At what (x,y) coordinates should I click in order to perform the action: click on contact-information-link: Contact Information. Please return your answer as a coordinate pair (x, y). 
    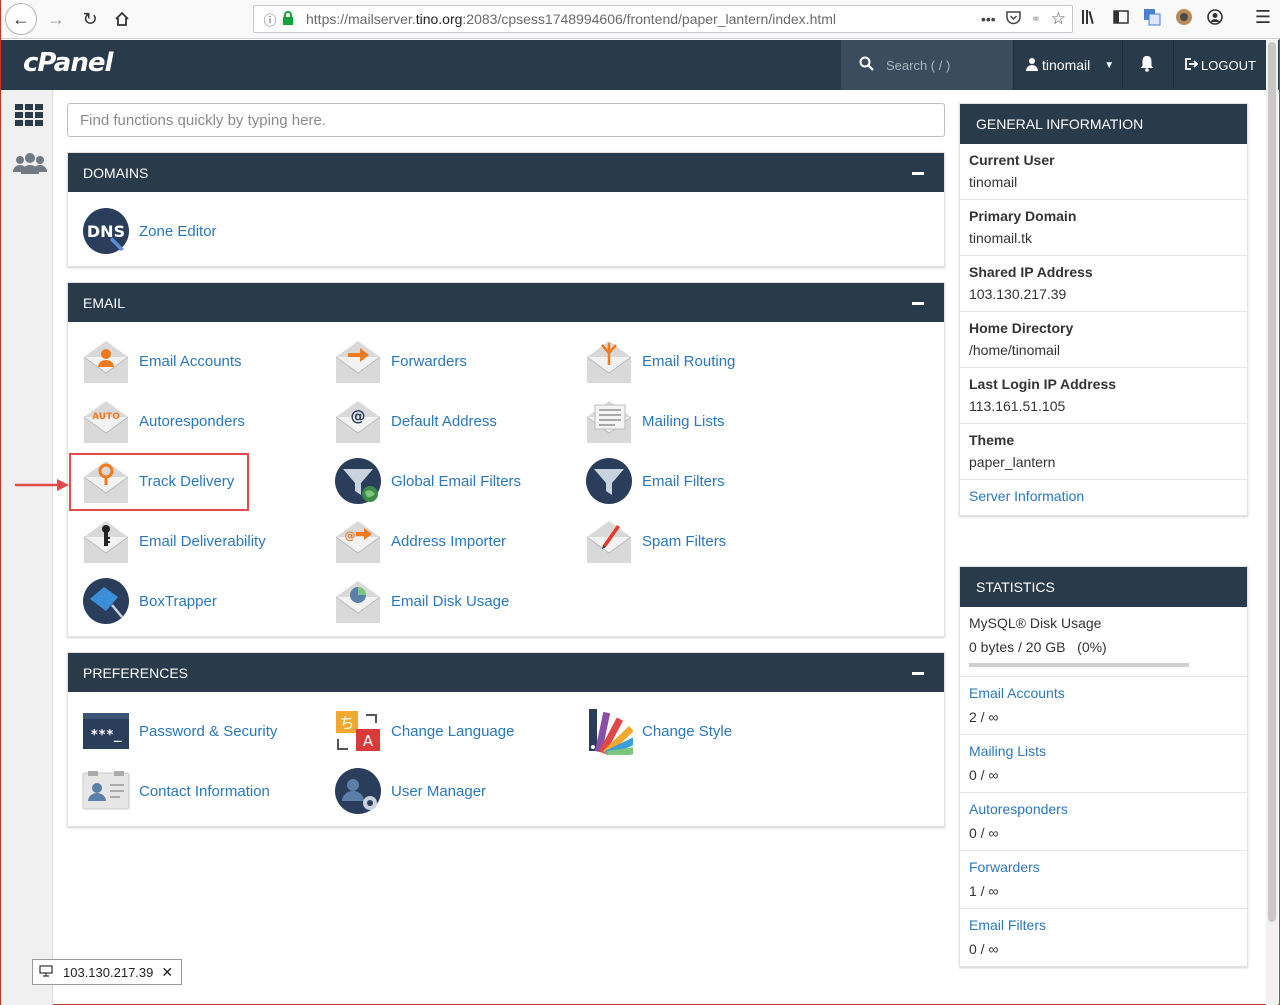
    Looking at the image, I should click on (176, 791).